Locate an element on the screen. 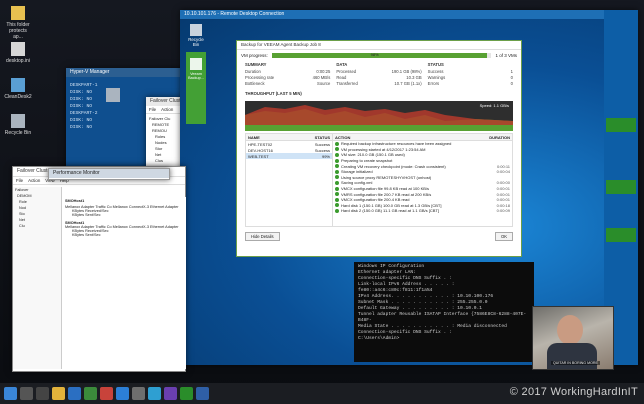 The image size is (644, 404). file-icon is located at coordinates (18, 49).